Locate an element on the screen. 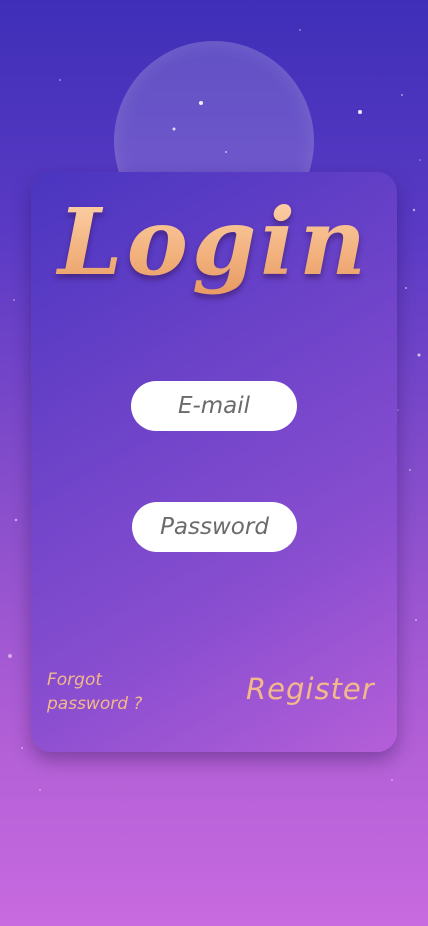  forgot-password-line1: Forgot is located at coordinates (75, 680).